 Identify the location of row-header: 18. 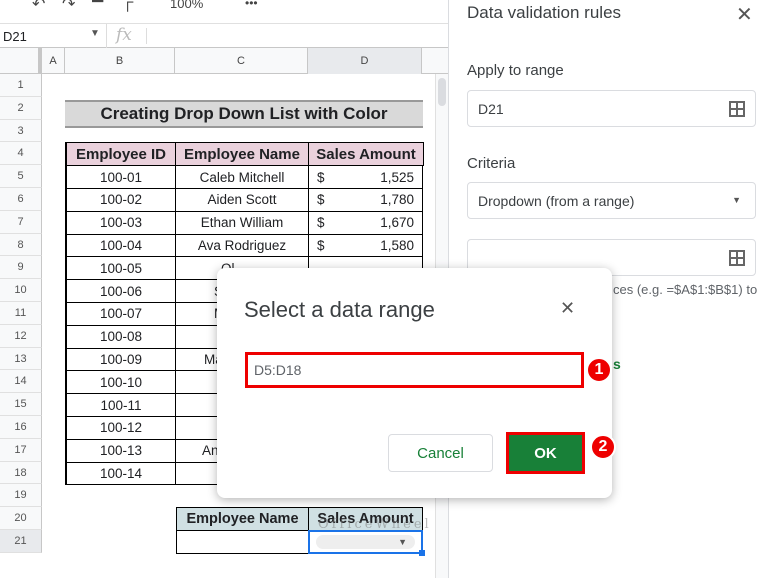
(21, 473).